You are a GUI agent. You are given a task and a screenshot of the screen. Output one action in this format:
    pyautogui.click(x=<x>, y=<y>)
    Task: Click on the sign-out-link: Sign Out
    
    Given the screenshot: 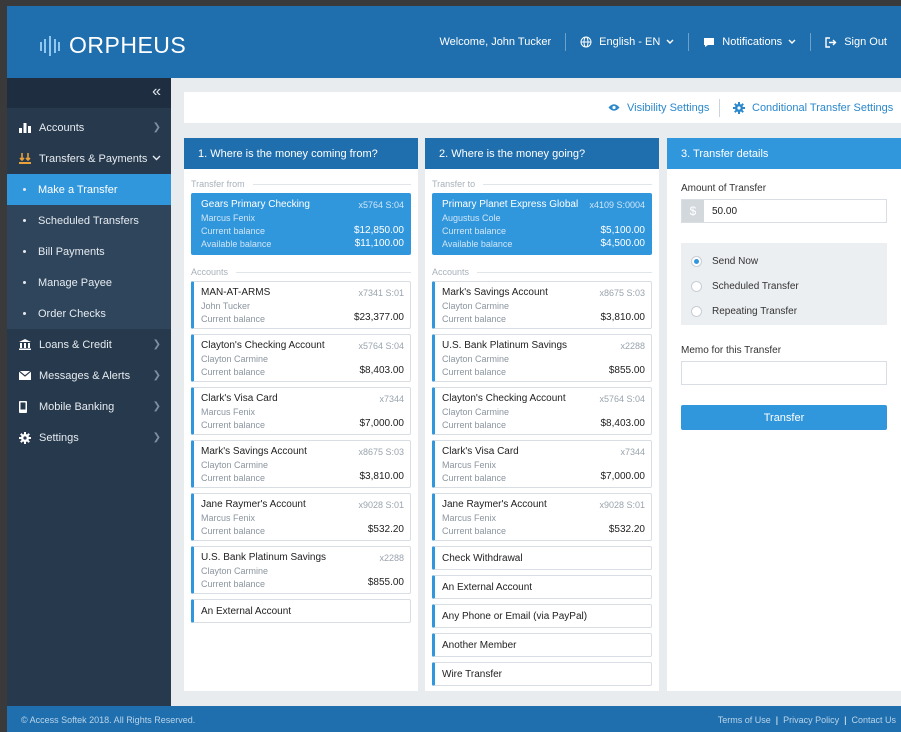 What is the action you would take?
    pyautogui.click(x=856, y=42)
    